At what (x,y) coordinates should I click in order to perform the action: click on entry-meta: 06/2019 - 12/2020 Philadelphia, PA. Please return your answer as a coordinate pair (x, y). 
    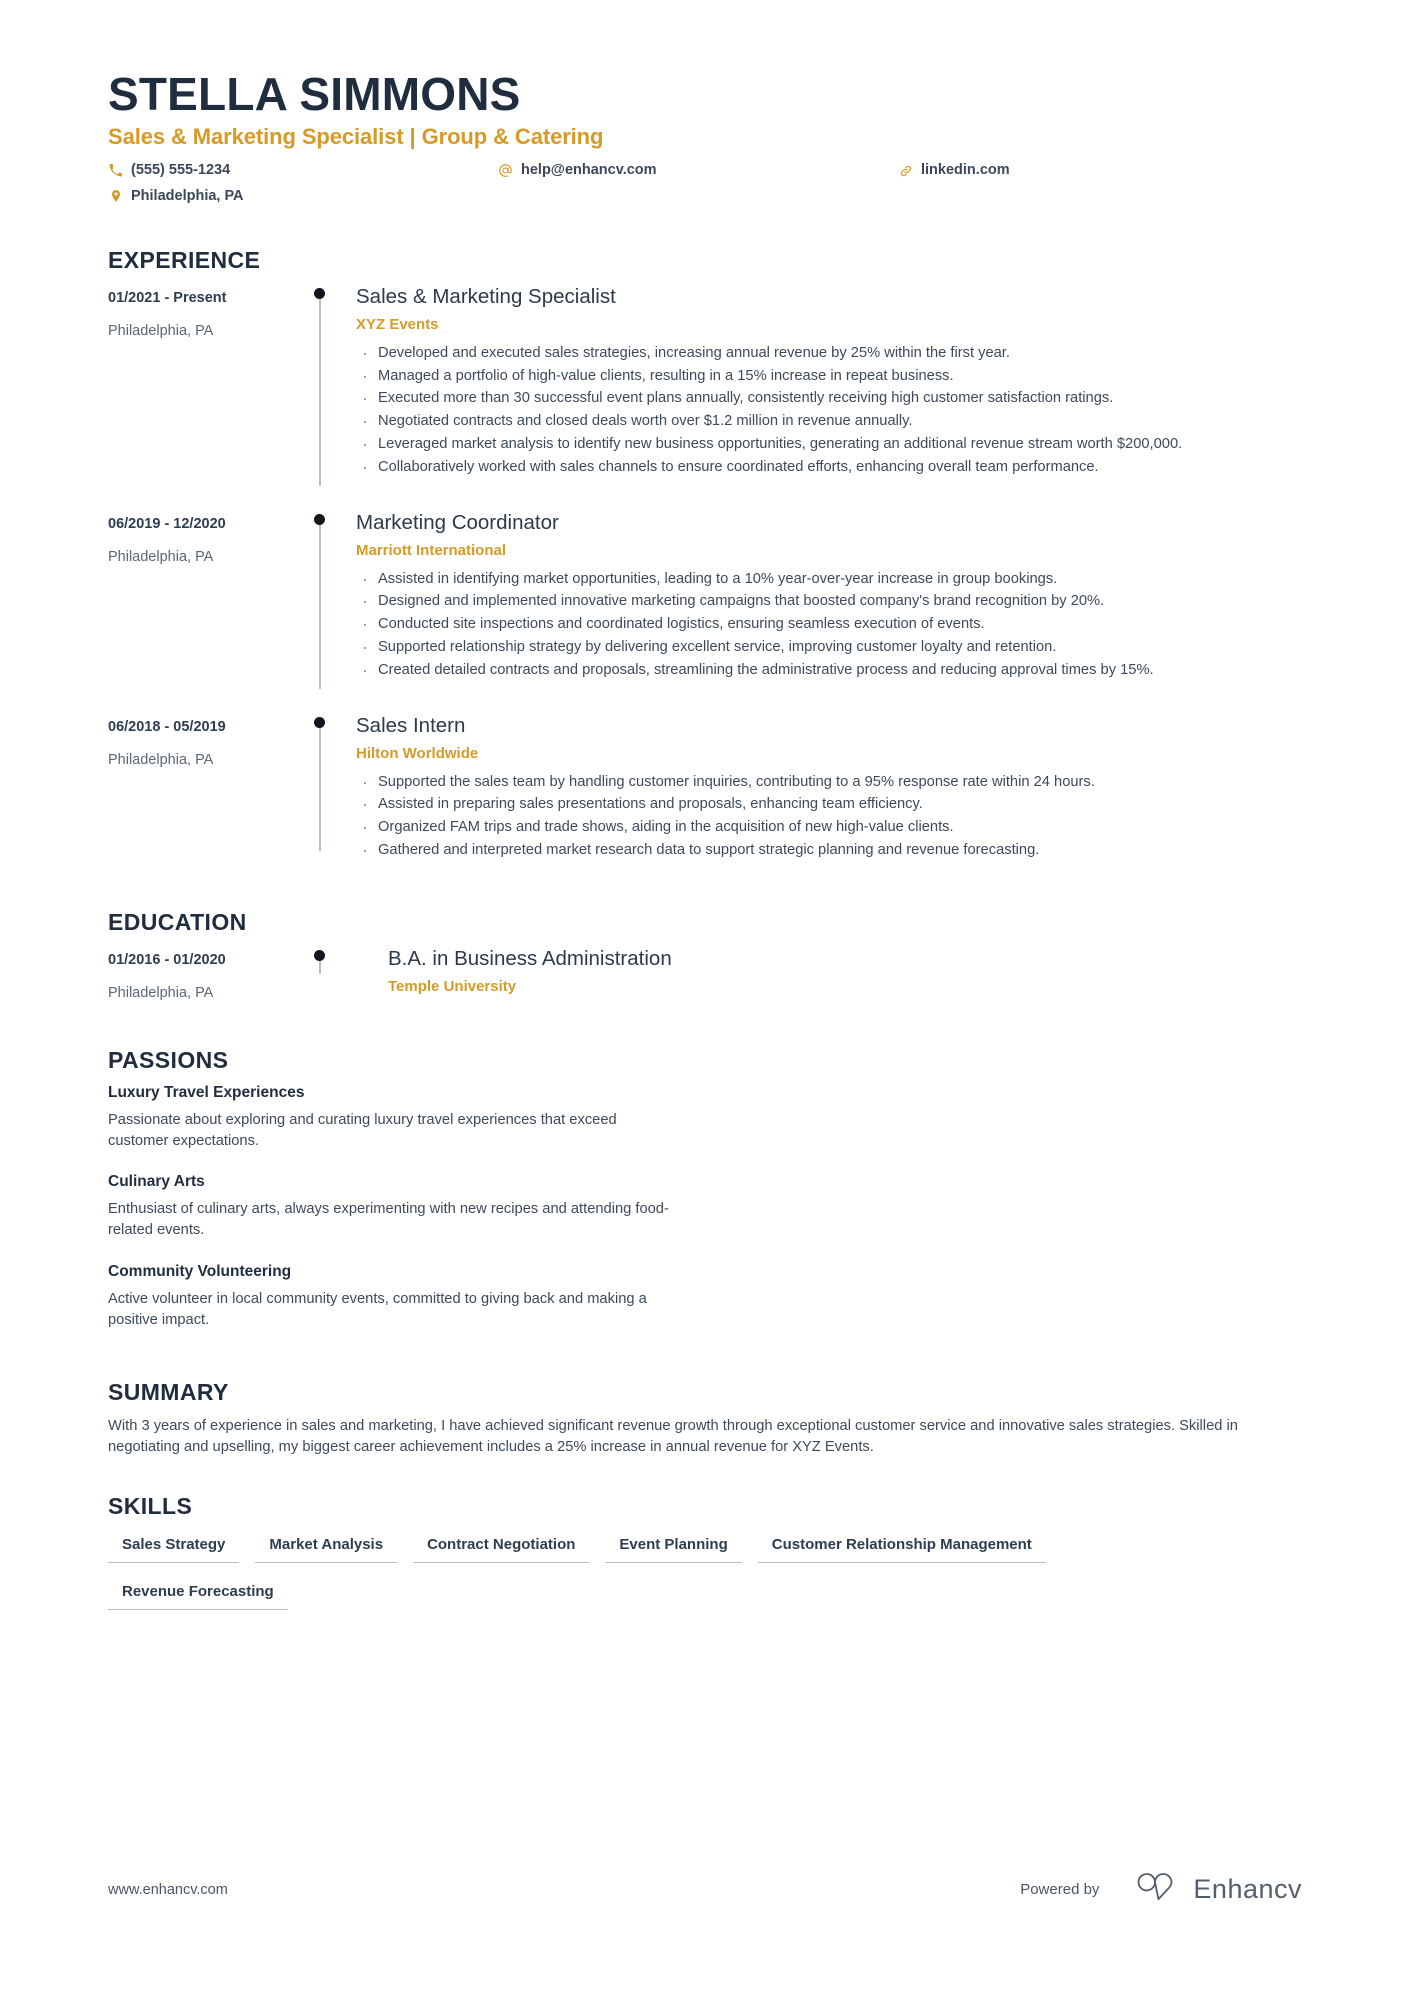
    Looking at the image, I should click on (208, 599).